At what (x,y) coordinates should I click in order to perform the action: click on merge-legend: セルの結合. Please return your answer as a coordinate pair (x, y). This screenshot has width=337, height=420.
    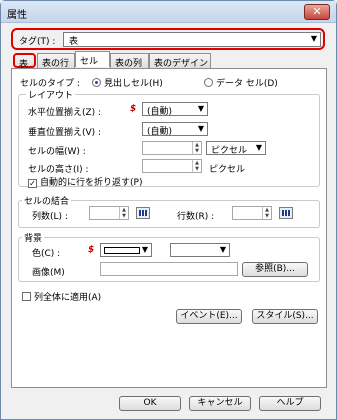
    Looking at the image, I should click on (47, 200).